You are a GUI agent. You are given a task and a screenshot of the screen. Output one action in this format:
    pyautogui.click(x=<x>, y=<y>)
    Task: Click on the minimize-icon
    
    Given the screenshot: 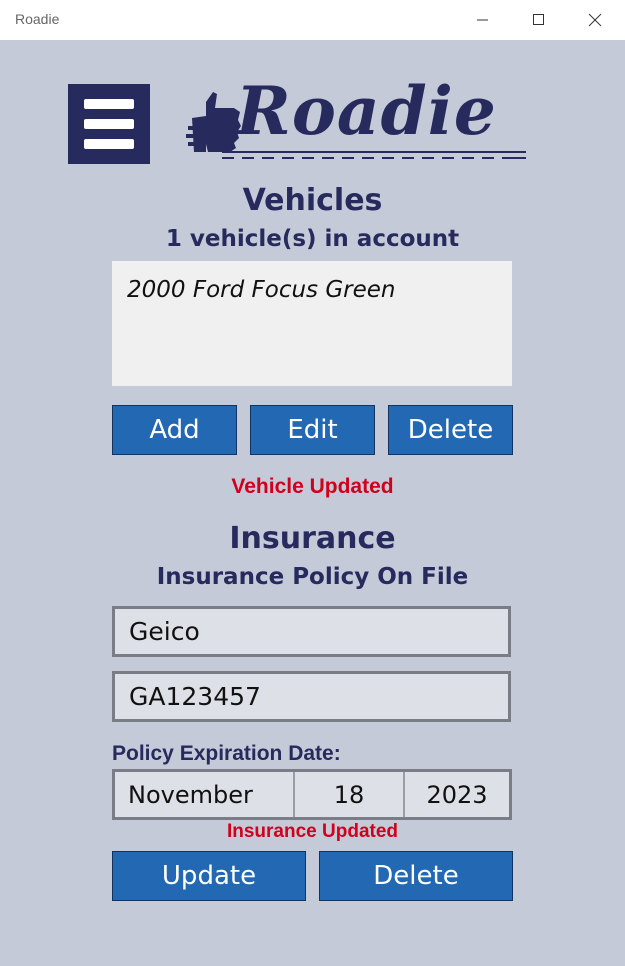 What is the action you would take?
    pyautogui.click(x=483, y=20)
    